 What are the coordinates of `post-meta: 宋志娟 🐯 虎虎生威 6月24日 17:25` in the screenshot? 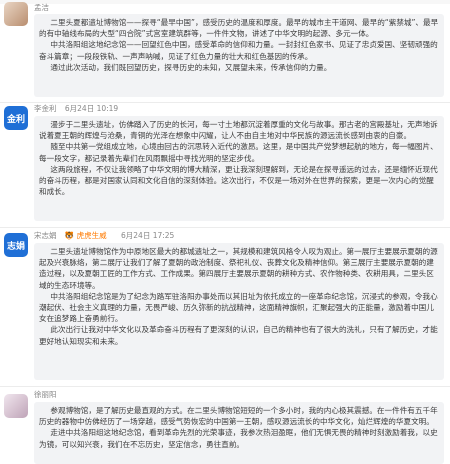 It's located at (107, 236).